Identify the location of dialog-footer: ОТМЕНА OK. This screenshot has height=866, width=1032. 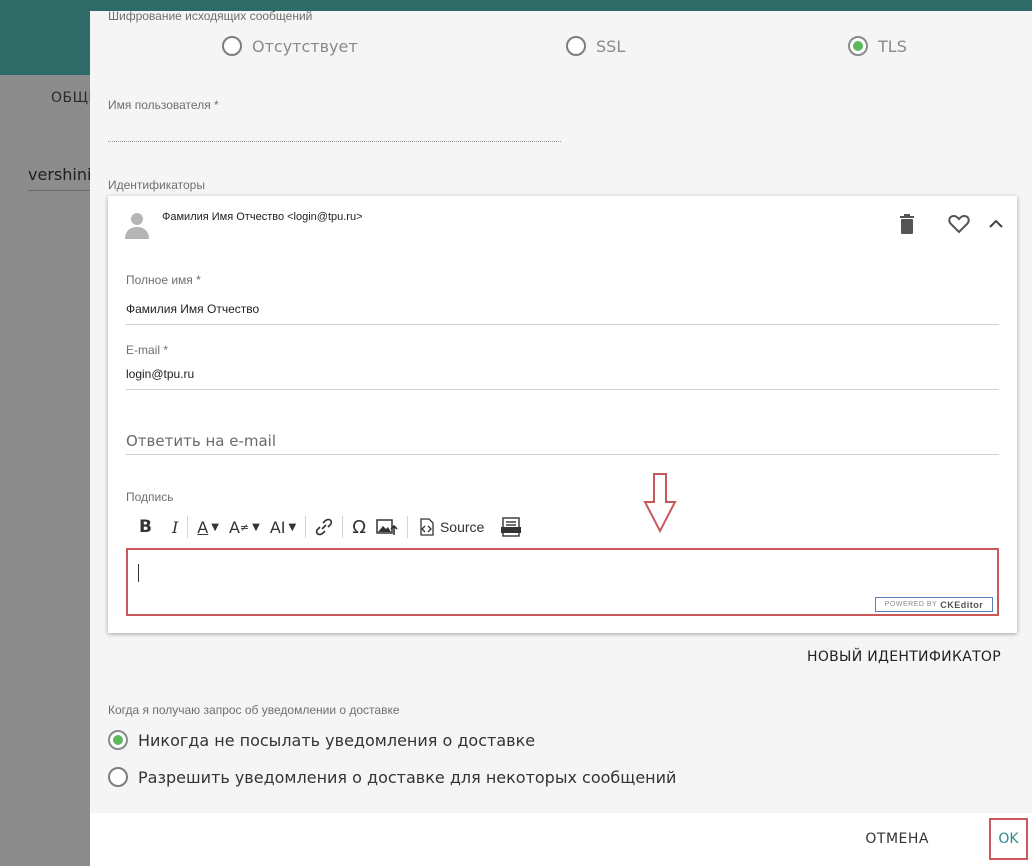
(561, 839).